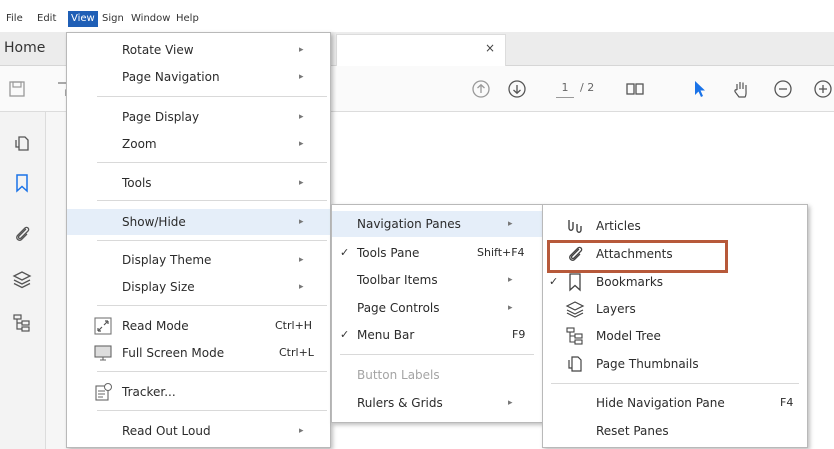 This screenshot has height=449, width=834. What do you see at coordinates (437, 335) in the screenshot?
I see `menu-item-menu-bar: ✓ Menu Bar F9` at bounding box center [437, 335].